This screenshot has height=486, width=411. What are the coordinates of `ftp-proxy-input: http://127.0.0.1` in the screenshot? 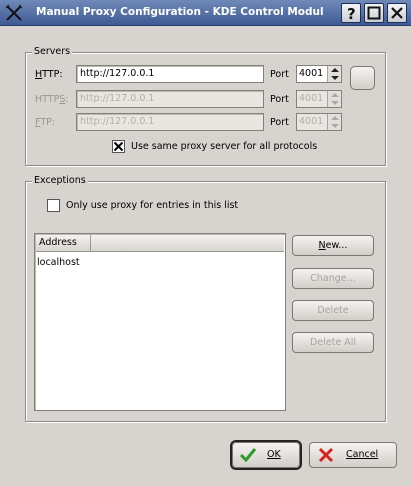 It's located at (170, 122).